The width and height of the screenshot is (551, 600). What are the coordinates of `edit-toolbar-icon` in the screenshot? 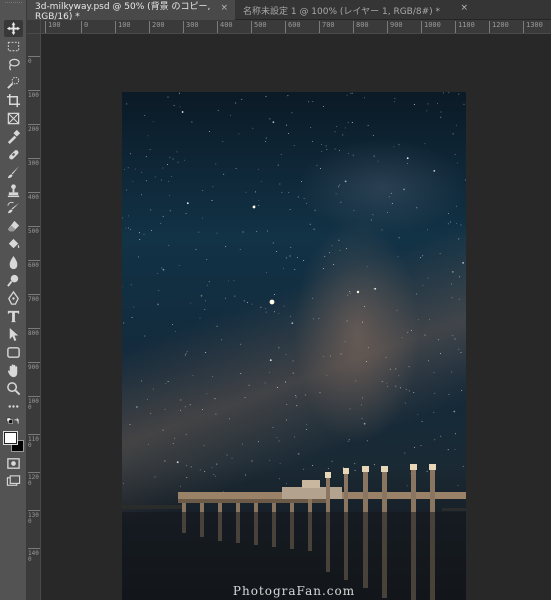 It's located at (13, 406).